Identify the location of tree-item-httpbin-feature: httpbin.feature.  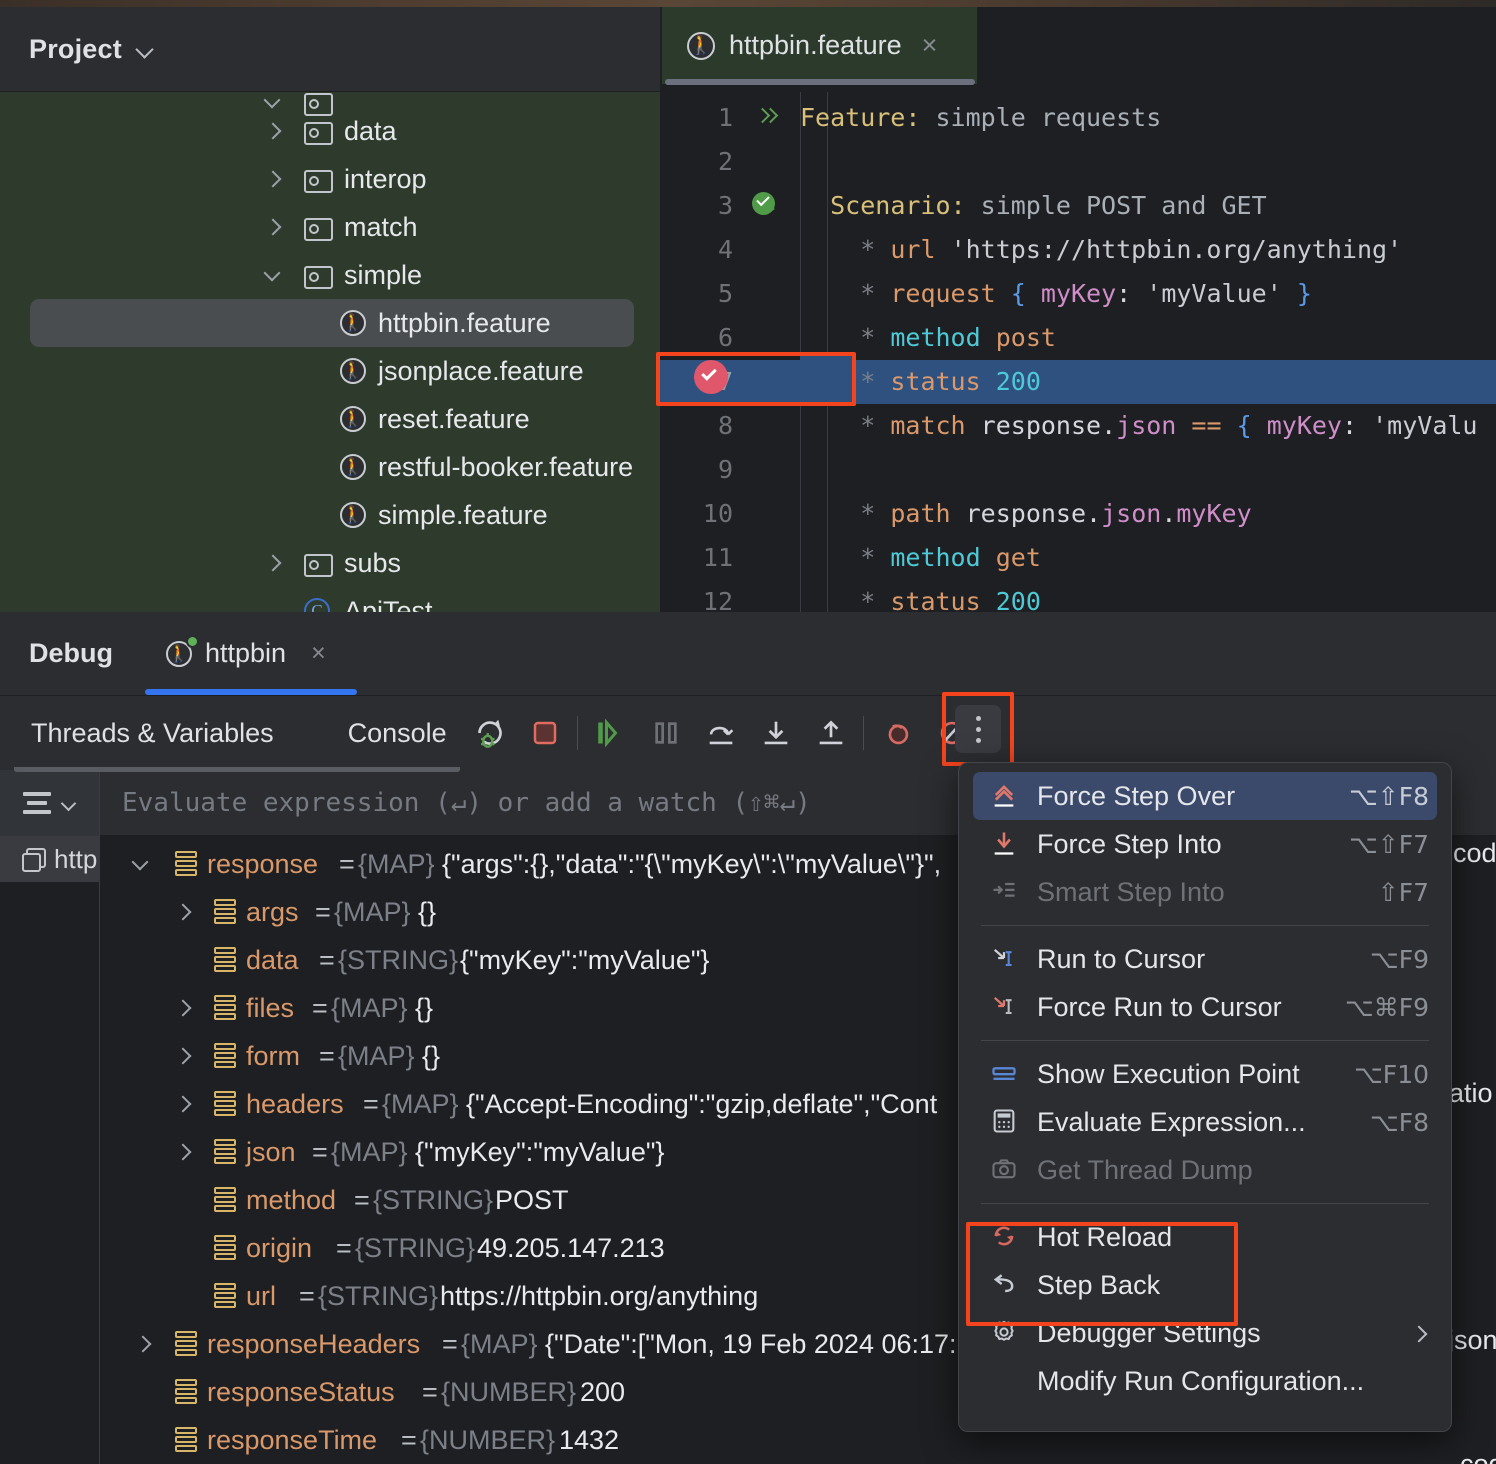
(332, 323).